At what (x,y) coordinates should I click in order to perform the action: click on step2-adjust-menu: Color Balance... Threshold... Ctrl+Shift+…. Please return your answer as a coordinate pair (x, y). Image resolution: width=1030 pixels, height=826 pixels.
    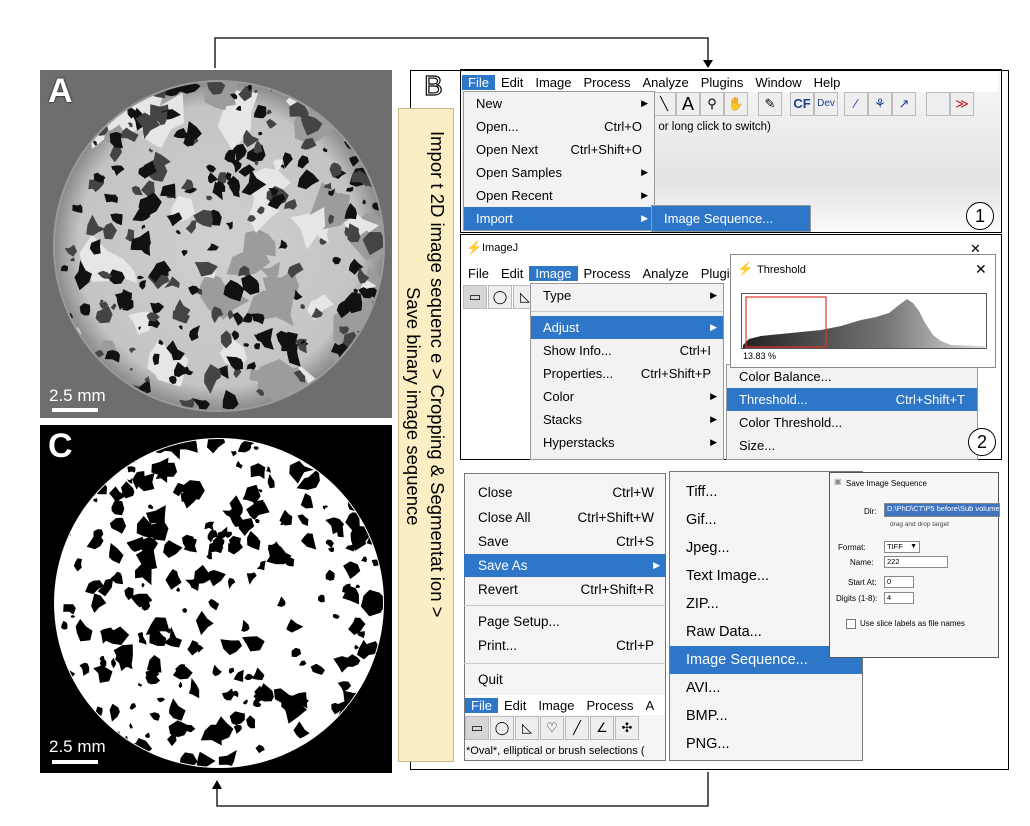
    Looking at the image, I should click on (852, 412).